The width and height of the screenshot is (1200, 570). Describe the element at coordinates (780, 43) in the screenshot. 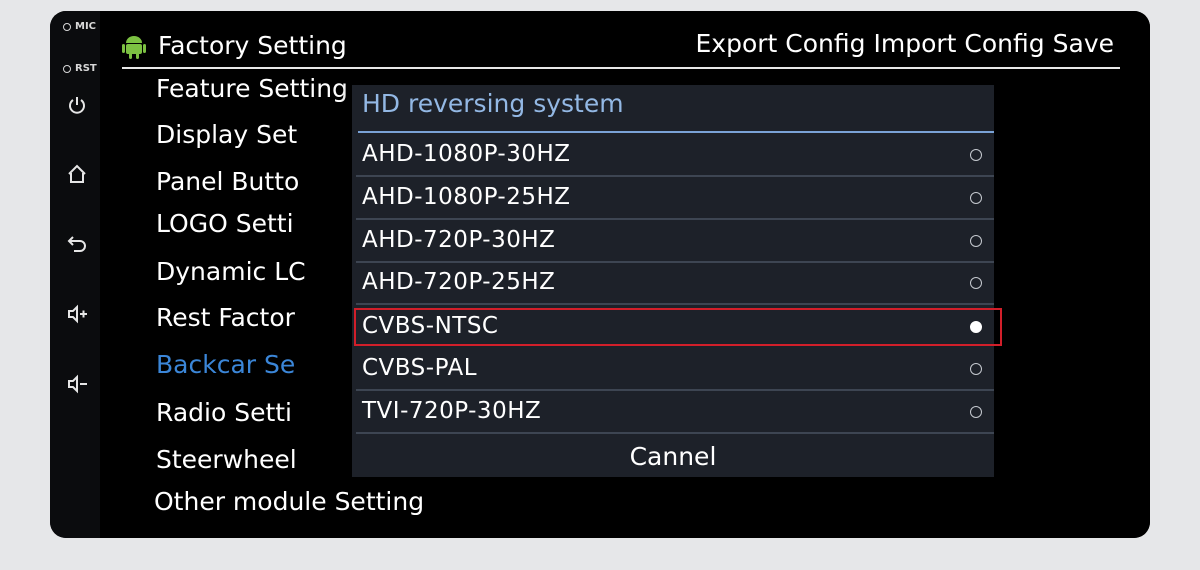

I see `export-config-button: Export Config` at that location.